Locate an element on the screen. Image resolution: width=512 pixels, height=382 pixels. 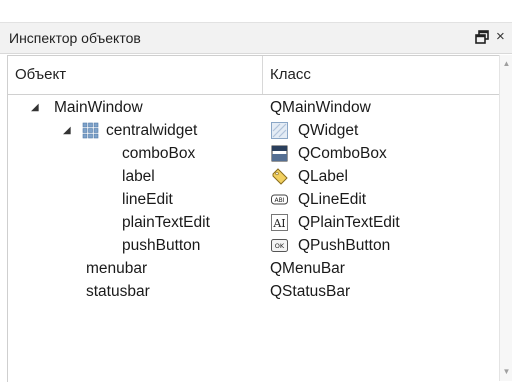
object-name: MainWindow is located at coordinates (98, 107).